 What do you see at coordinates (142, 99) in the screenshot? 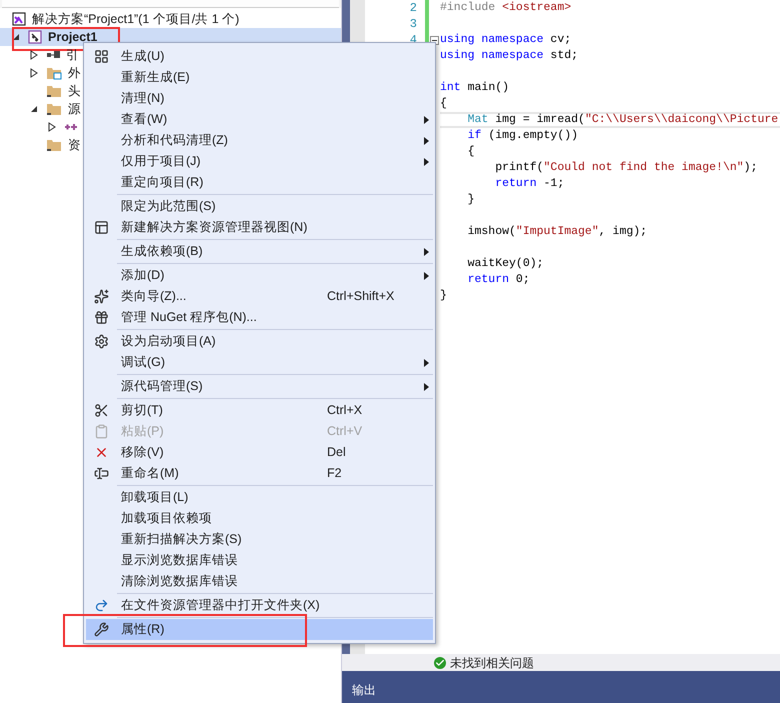
I see `menu-label: 清理(N)` at bounding box center [142, 99].